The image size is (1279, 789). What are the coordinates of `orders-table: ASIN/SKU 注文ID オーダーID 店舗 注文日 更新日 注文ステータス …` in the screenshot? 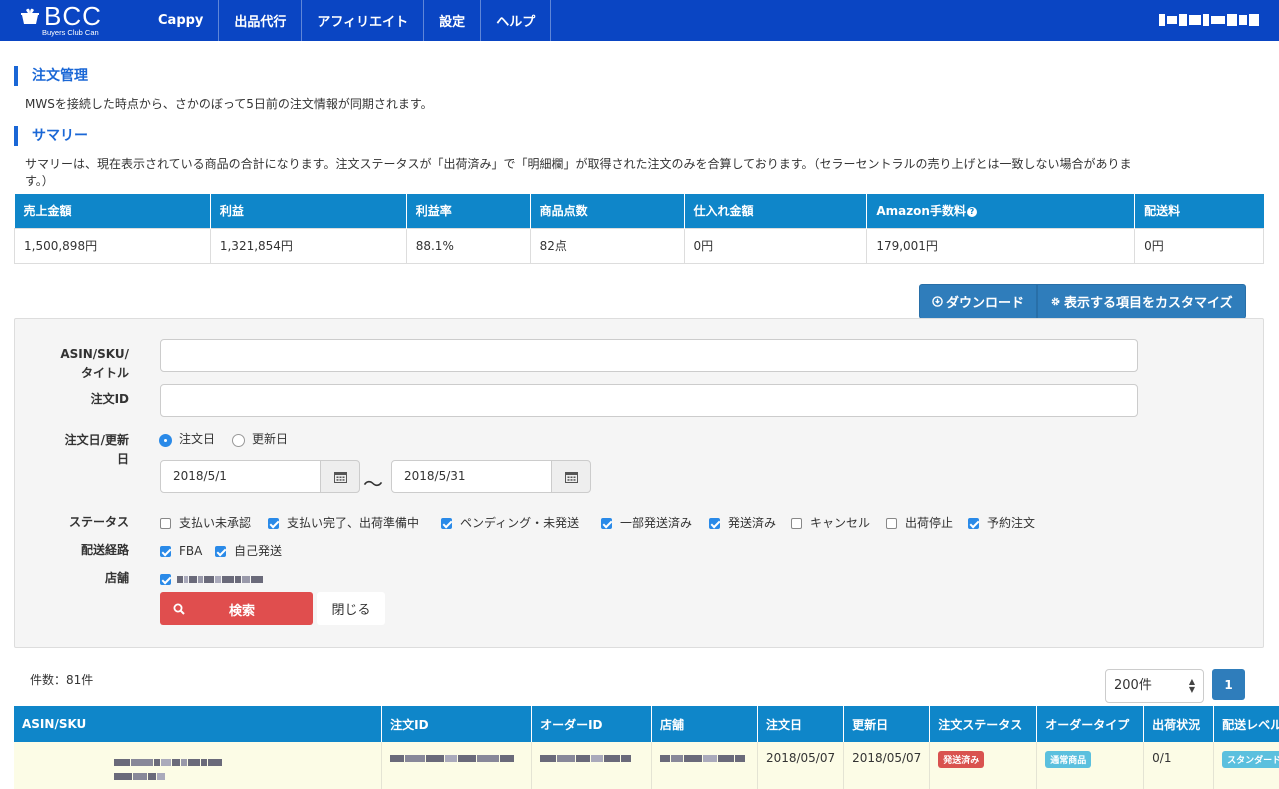 It's located at (646, 747).